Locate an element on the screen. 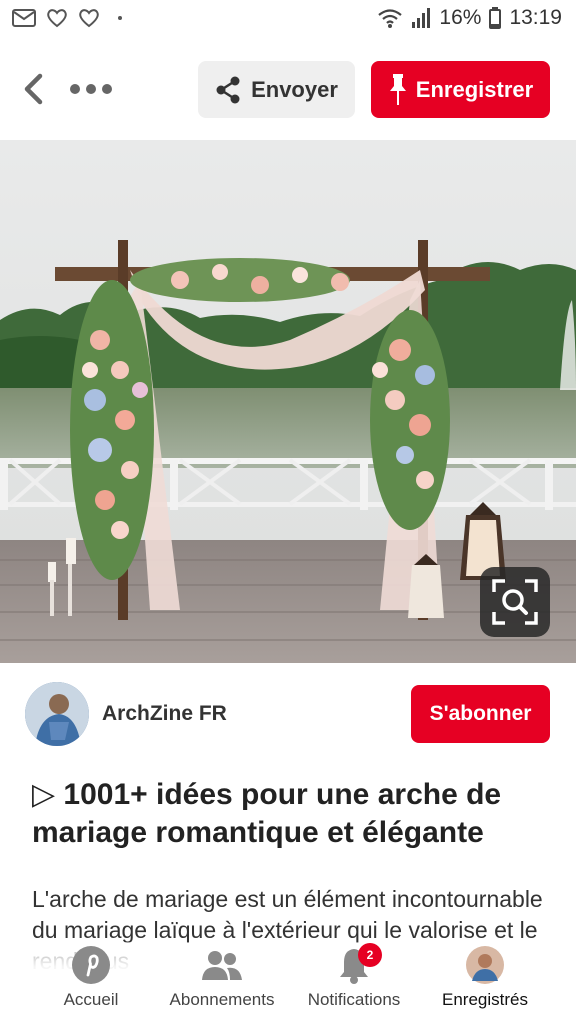  nav-saved-label: Enregistrés is located at coordinates (485, 999).